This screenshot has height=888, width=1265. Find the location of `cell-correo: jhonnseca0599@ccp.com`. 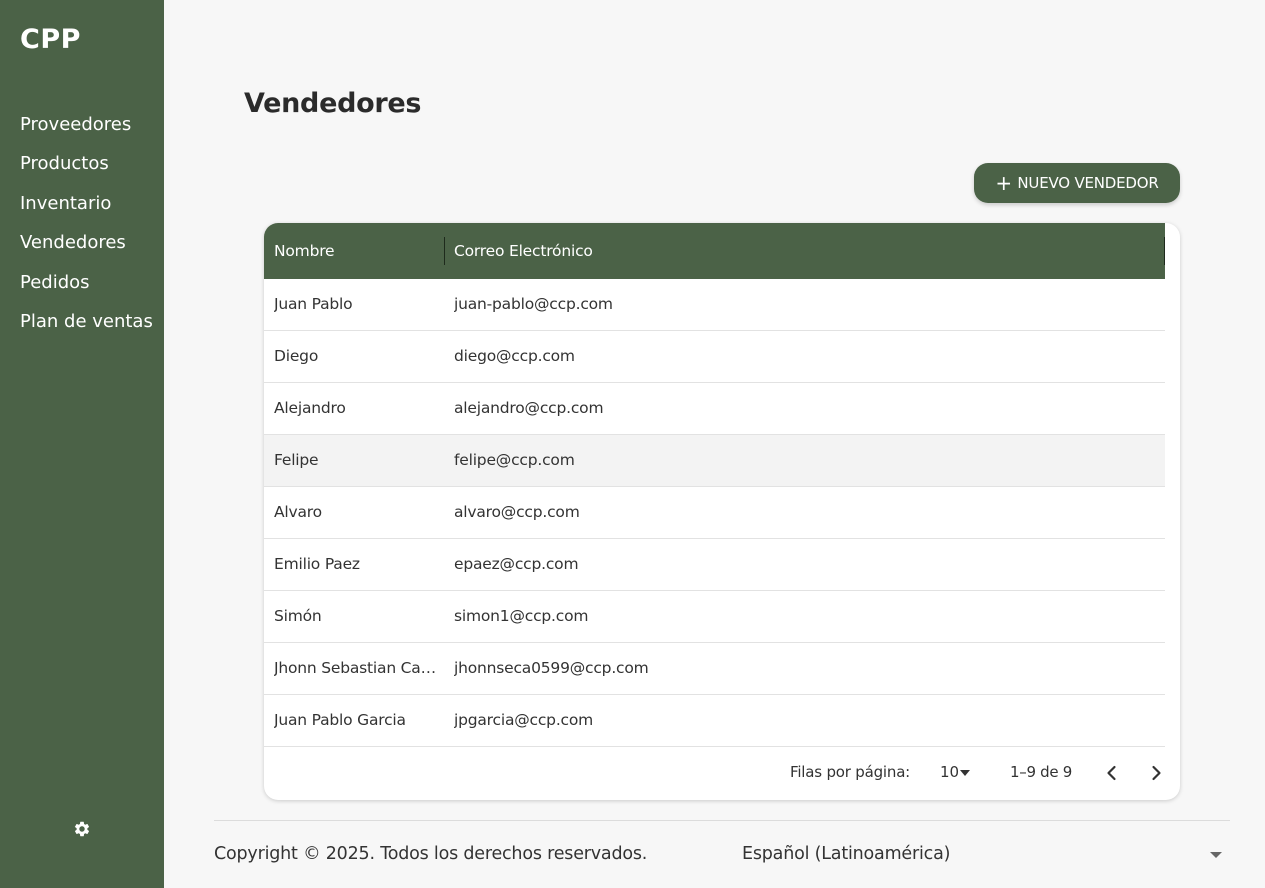

cell-correo: jhonnseca0599@ccp.com is located at coordinates (551, 668).